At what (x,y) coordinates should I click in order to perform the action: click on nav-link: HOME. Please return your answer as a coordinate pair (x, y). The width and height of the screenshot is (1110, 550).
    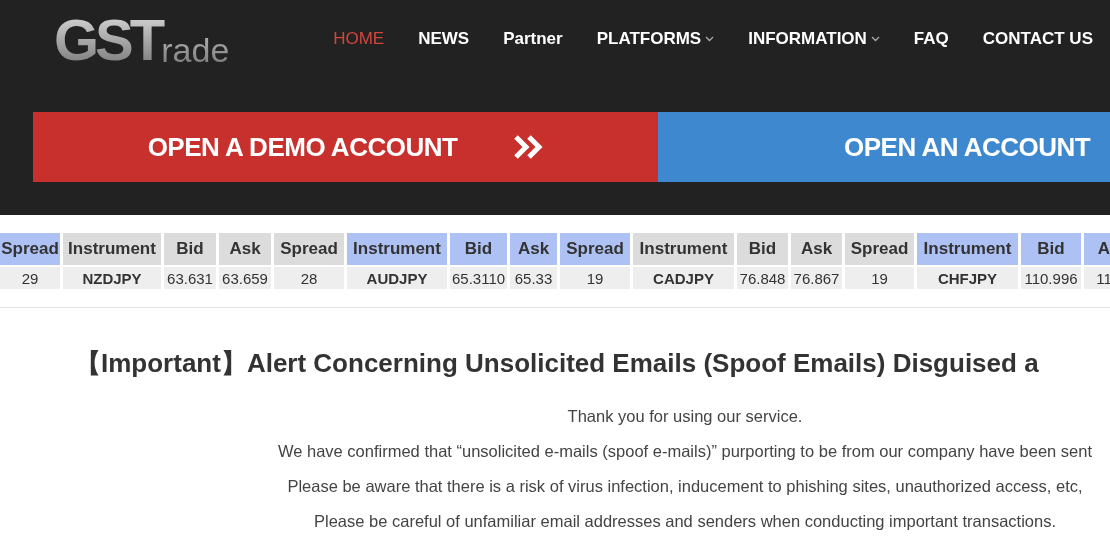
    Looking at the image, I should click on (359, 39).